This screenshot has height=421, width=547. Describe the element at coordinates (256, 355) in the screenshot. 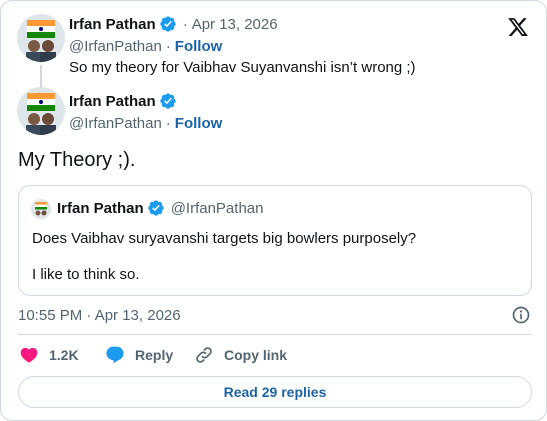

I see `copy-link-label: Copy link` at that location.